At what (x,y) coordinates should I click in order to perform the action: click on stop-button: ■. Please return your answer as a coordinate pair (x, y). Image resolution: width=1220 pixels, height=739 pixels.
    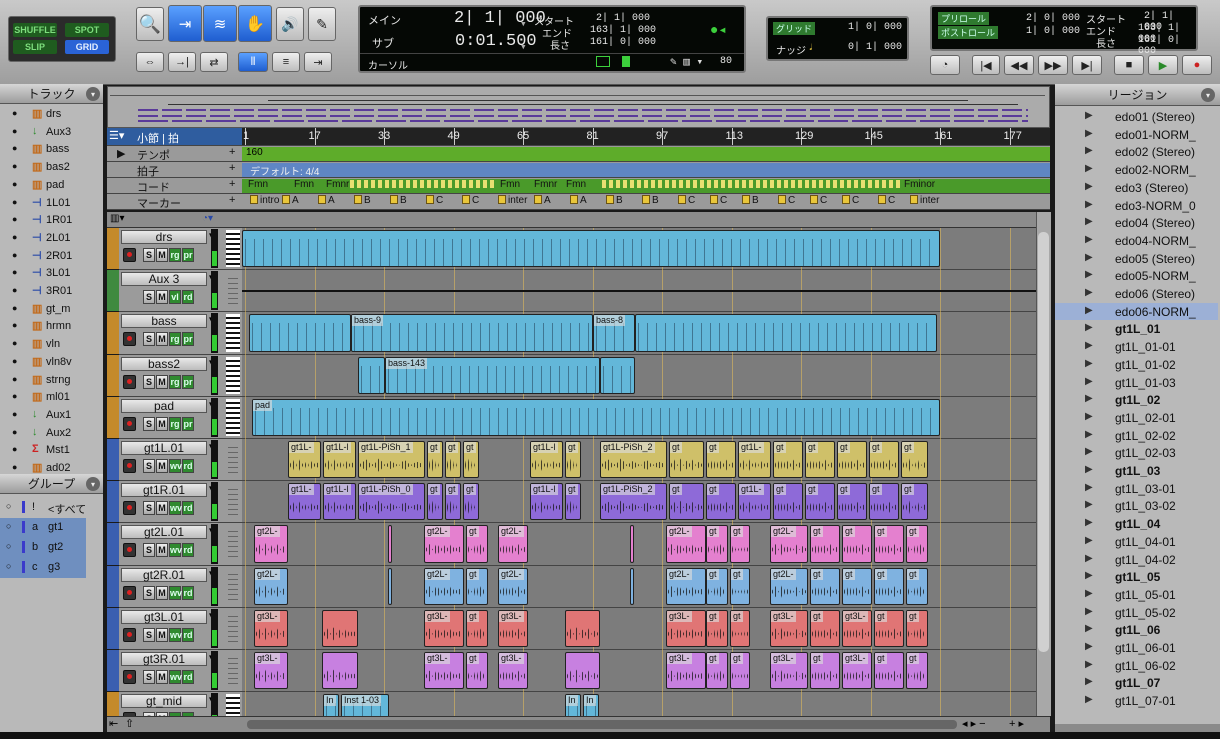
    Looking at the image, I should click on (1129, 65).